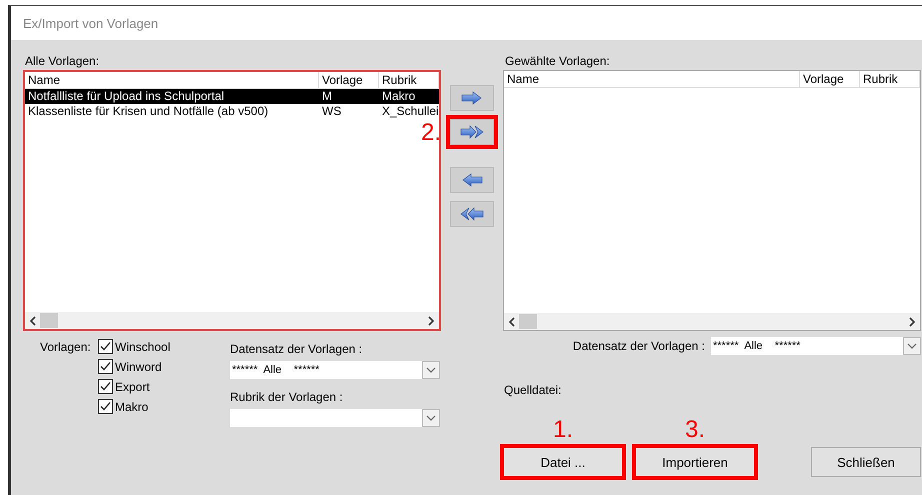 The height and width of the screenshot is (495, 922). Describe the element at coordinates (65, 347) in the screenshot. I see `filter-label: Vorlagen:` at that location.